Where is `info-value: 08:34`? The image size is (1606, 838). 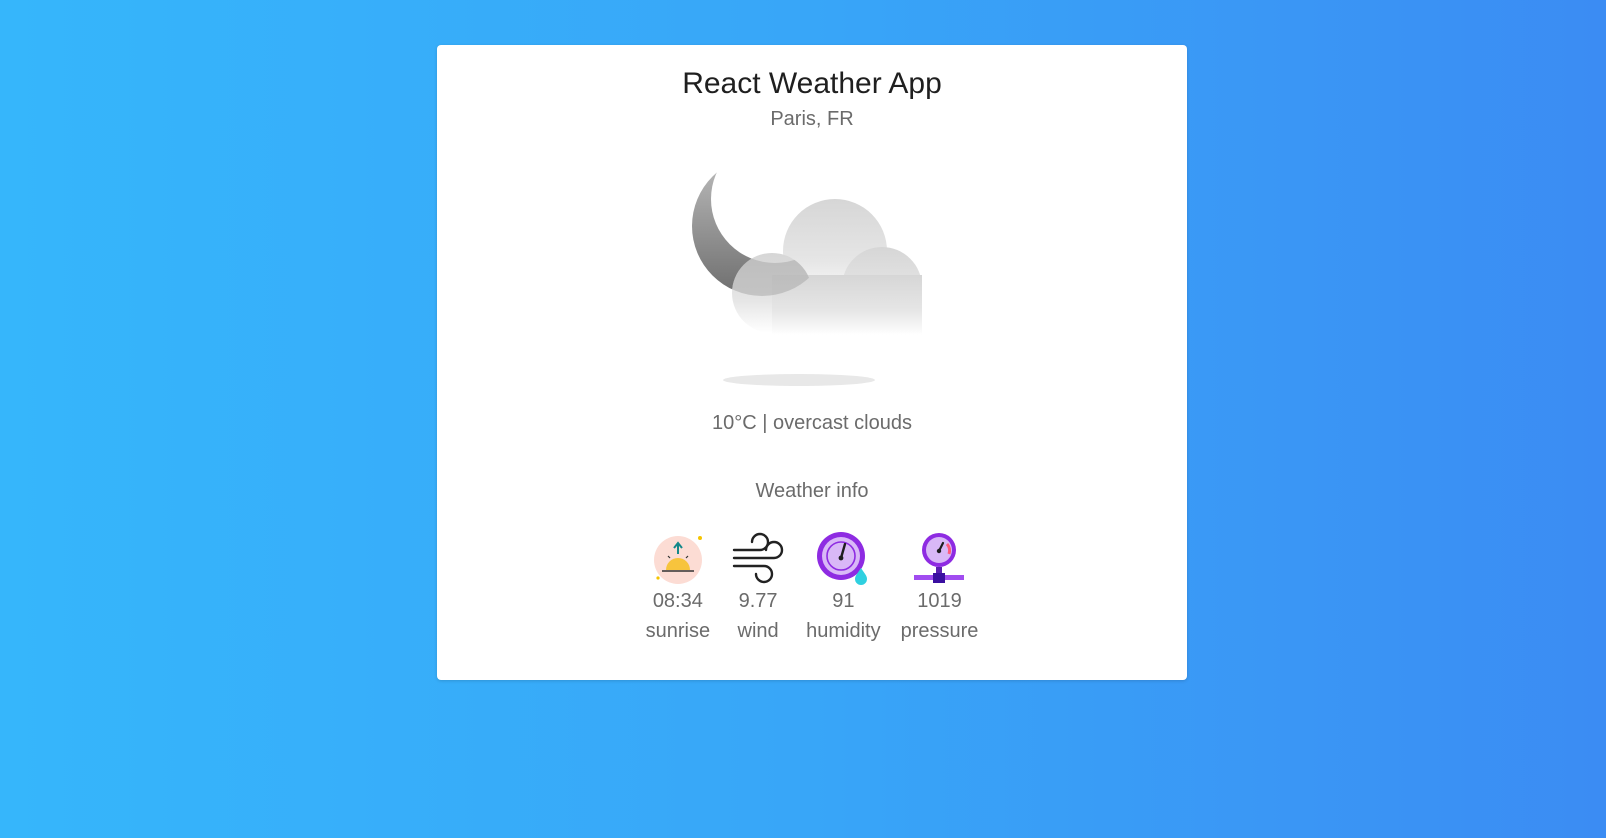 info-value: 08:34 is located at coordinates (677, 601).